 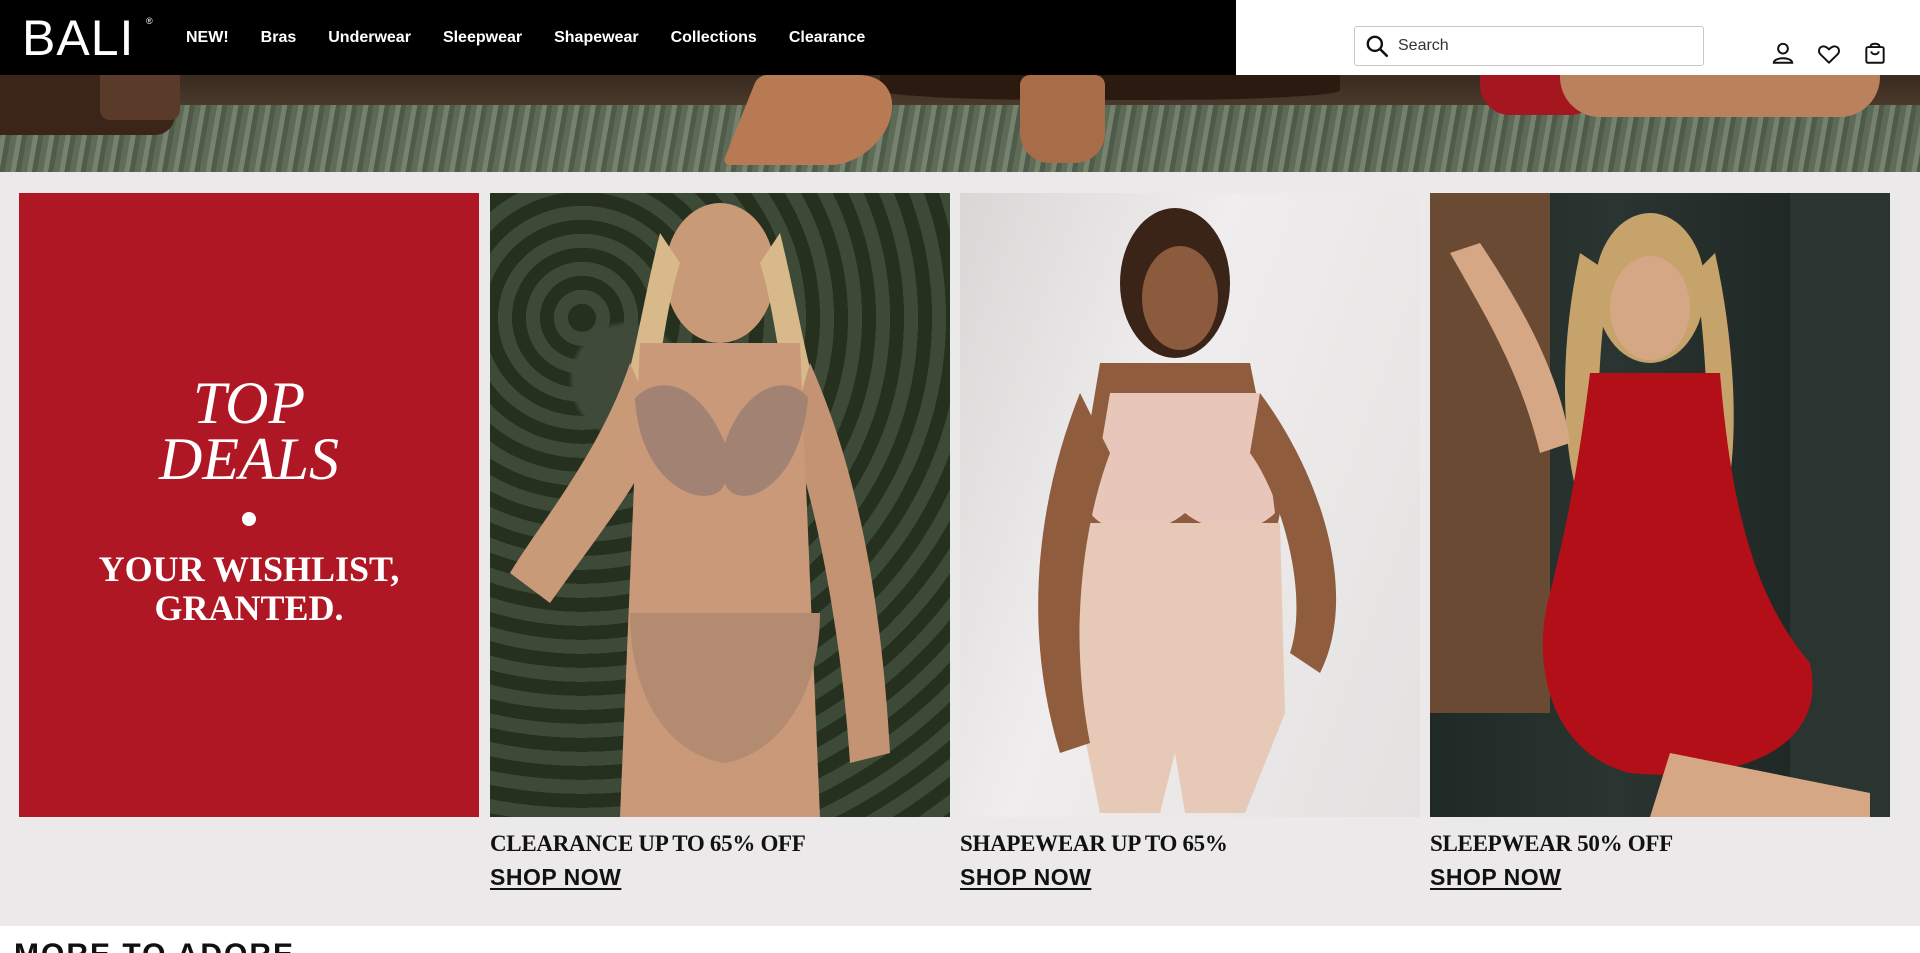 I want to click on nav-item-collections: Collections, so click(x=714, y=37).